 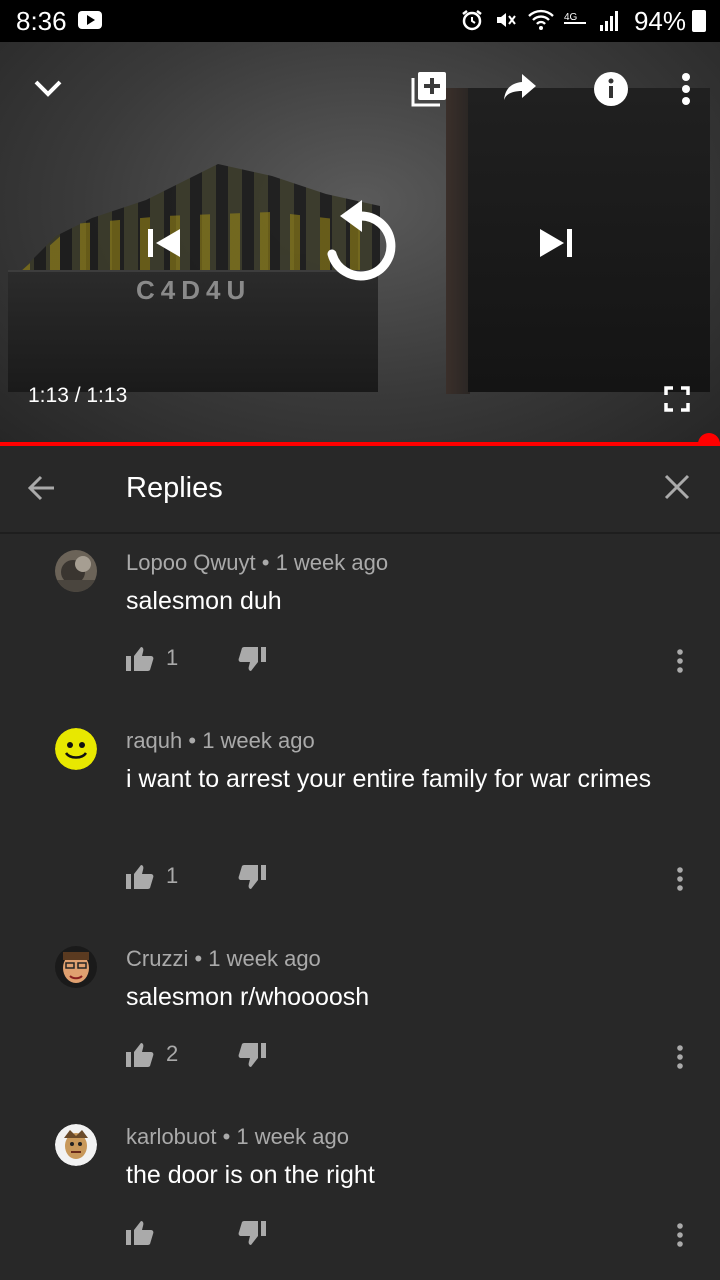 I want to click on wifi-icon, so click(x=541, y=19).